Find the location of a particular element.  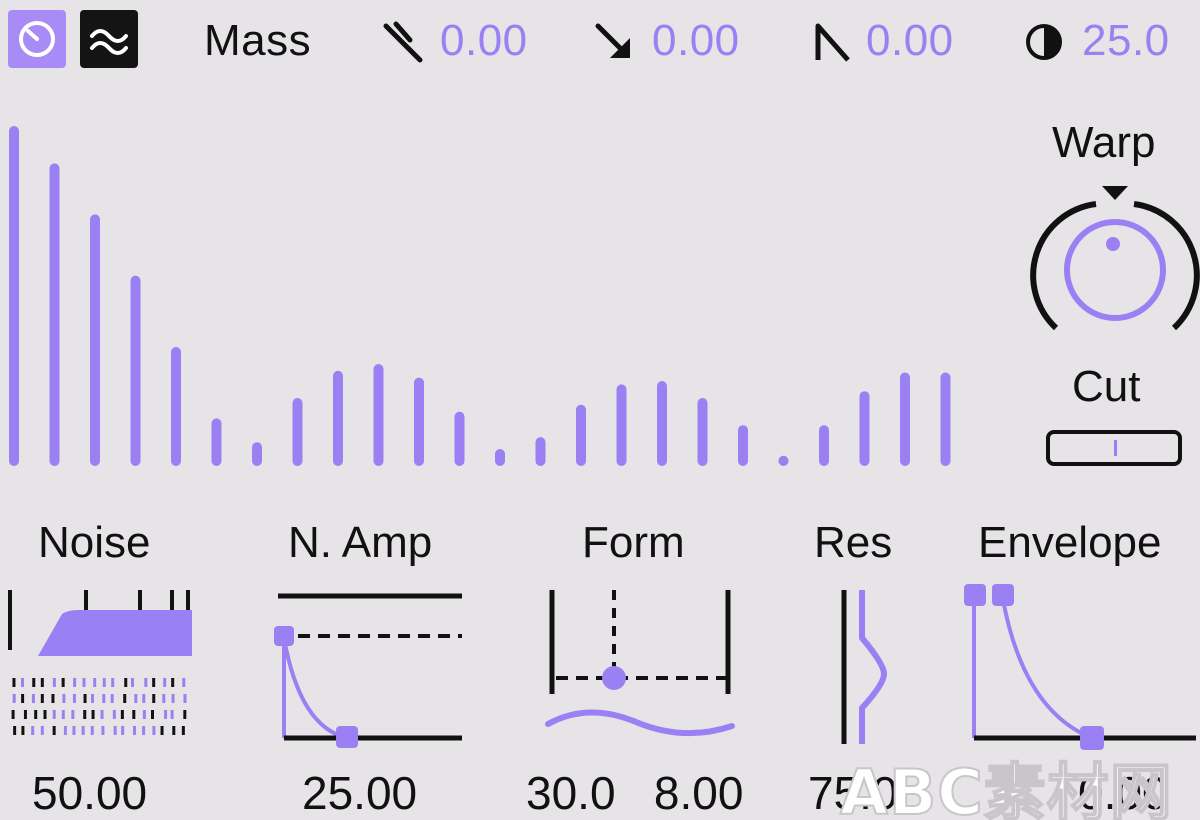

namp-start-handle is located at coordinates (284, 636).